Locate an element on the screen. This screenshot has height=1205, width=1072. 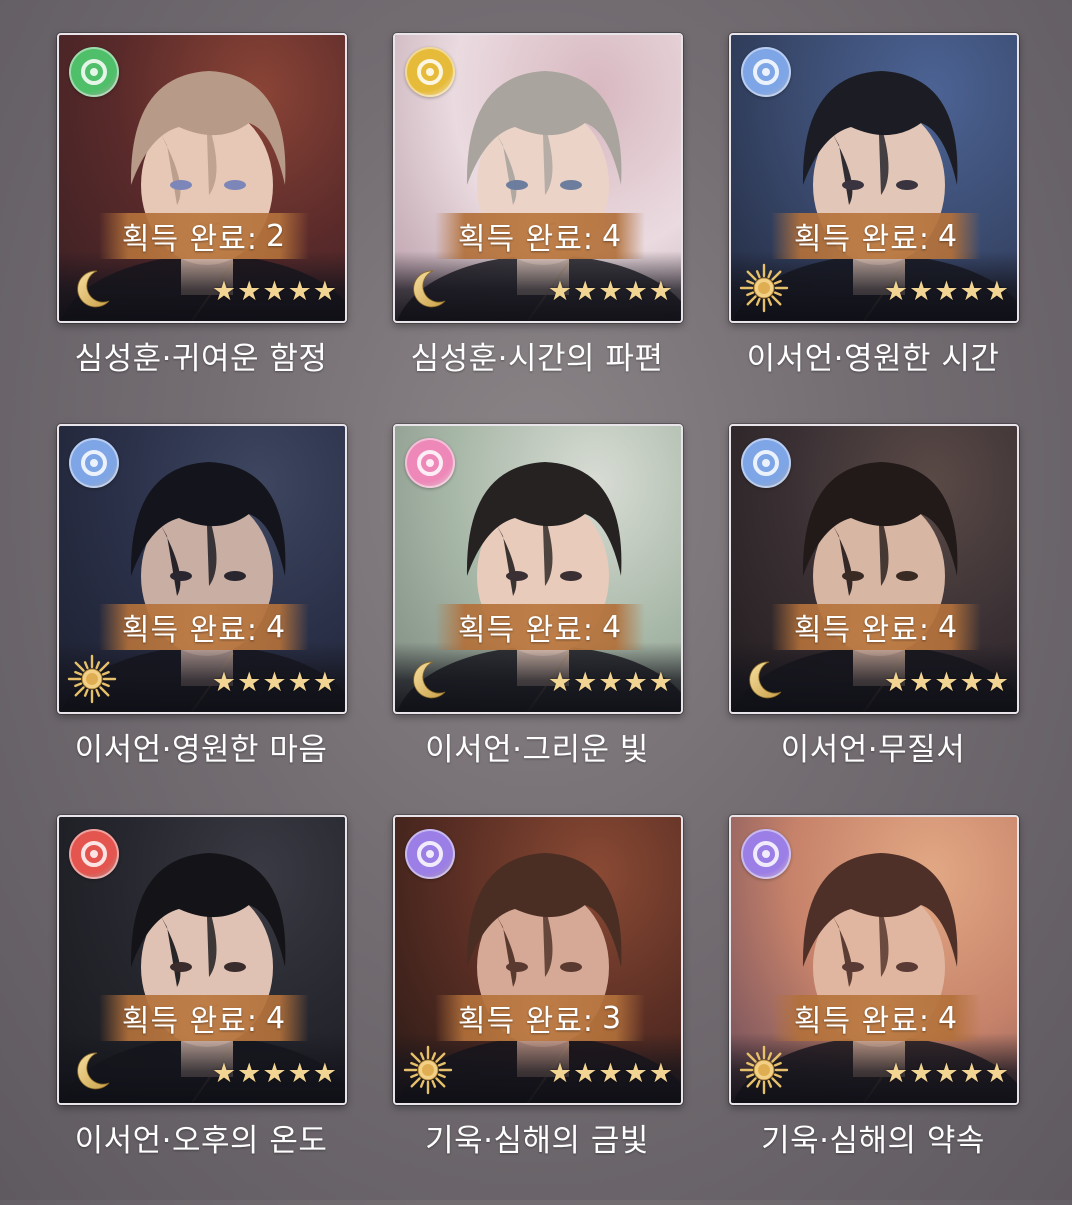
card-title: 기욱·심해의 금빛 is located at coordinates (537, 1141).